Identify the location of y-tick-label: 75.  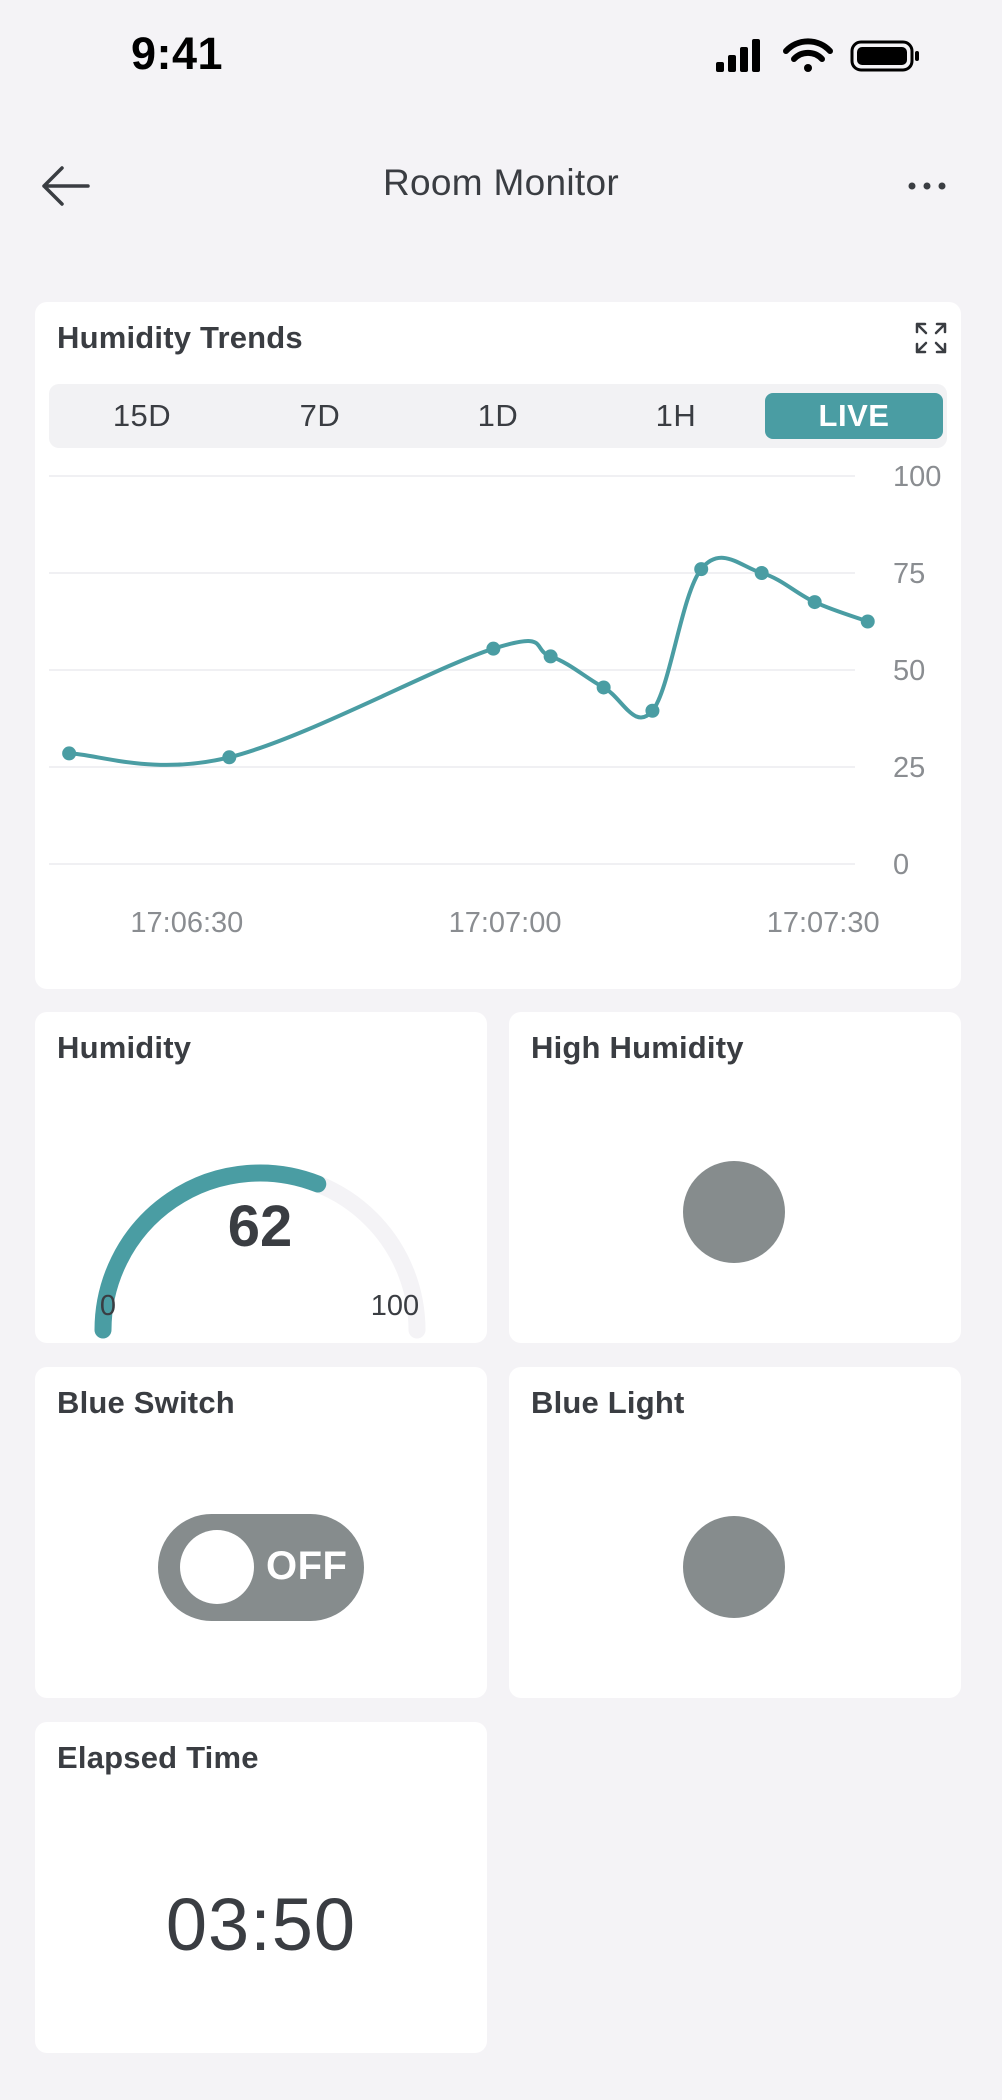
(909, 574).